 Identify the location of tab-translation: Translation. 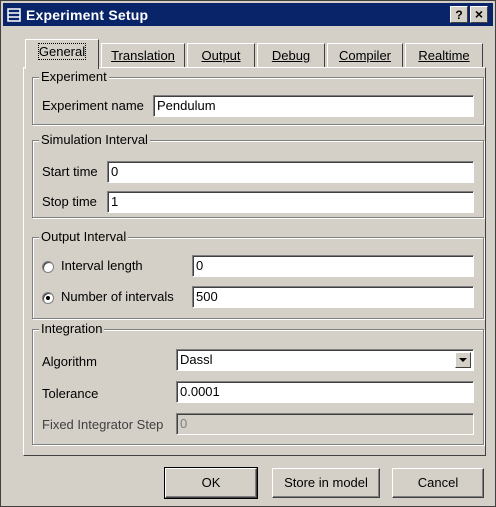
(143, 55).